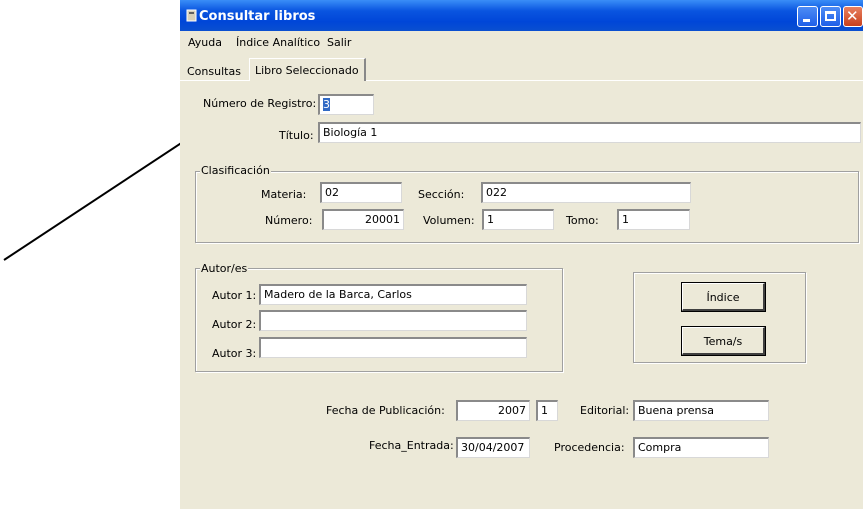 This screenshot has width=863, height=509. I want to click on volumen-field: 1, so click(518, 219).